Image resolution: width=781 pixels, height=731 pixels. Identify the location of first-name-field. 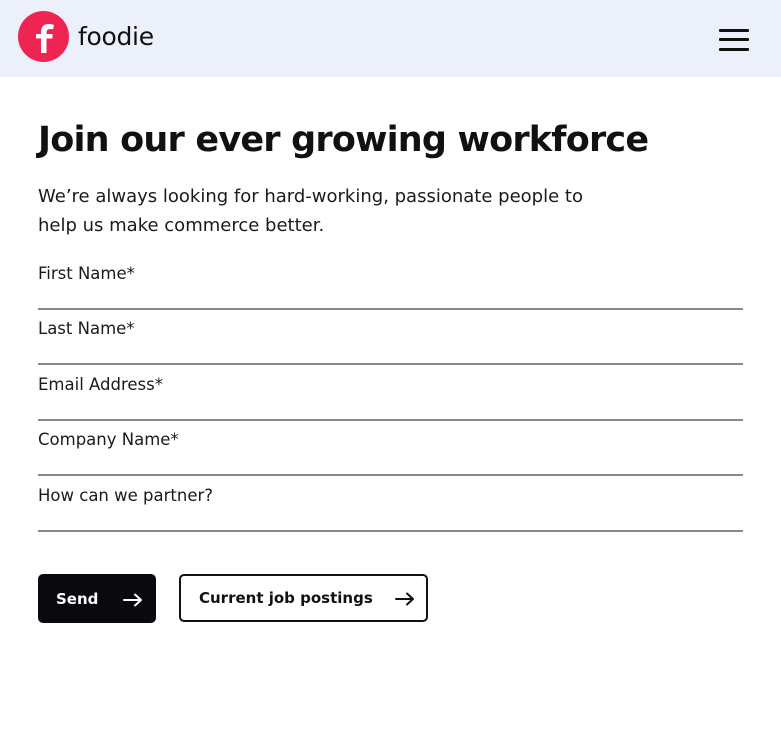
(390, 282).